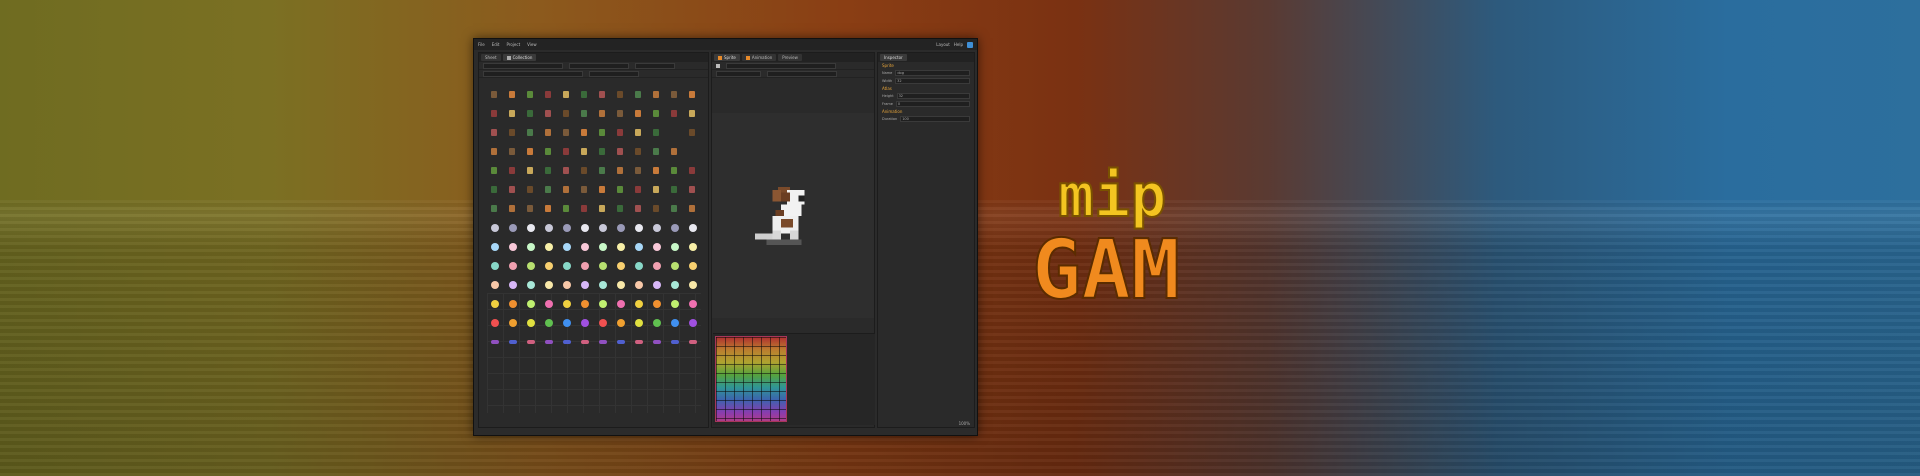  I want to click on tab-preview: Preview, so click(790, 57).